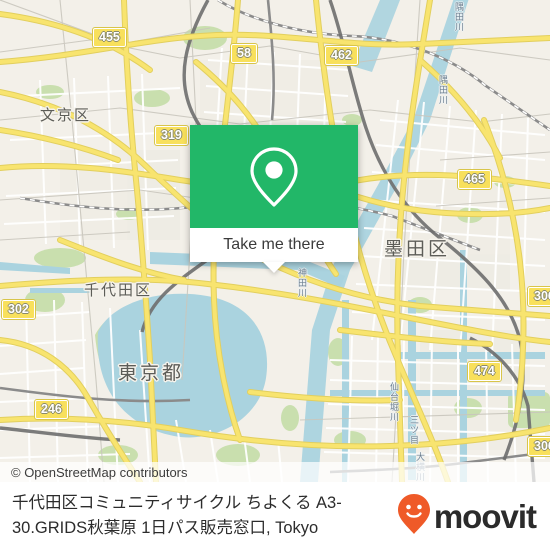 This screenshot has width=550, height=550. I want to click on map-pin-icon, so click(274, 176).